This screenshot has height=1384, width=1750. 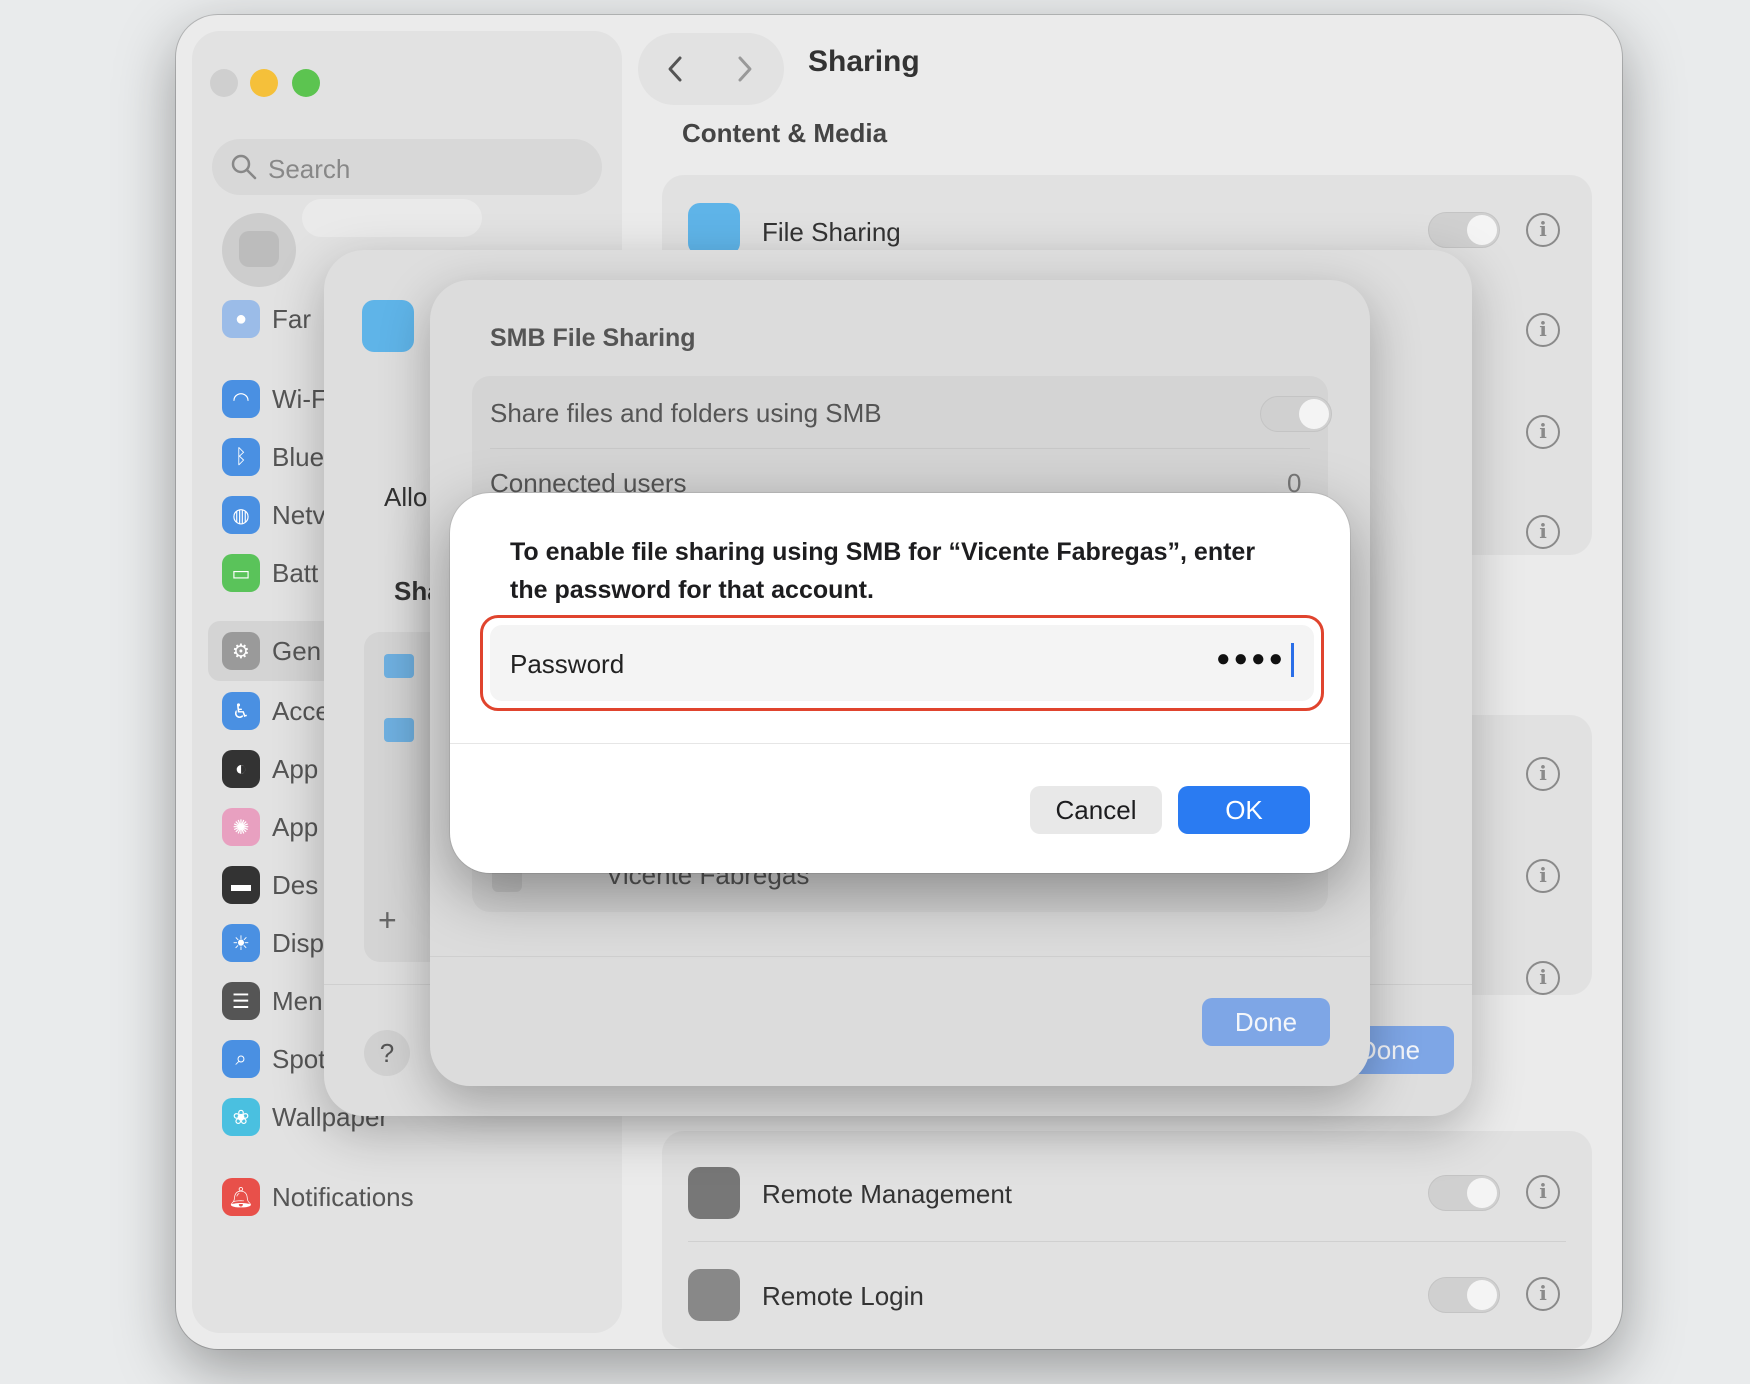 What do you see at coordinates (301, 710) in the screenshot?
I see `sidebar-item-label: Acce` at bounding box center [301, 710].